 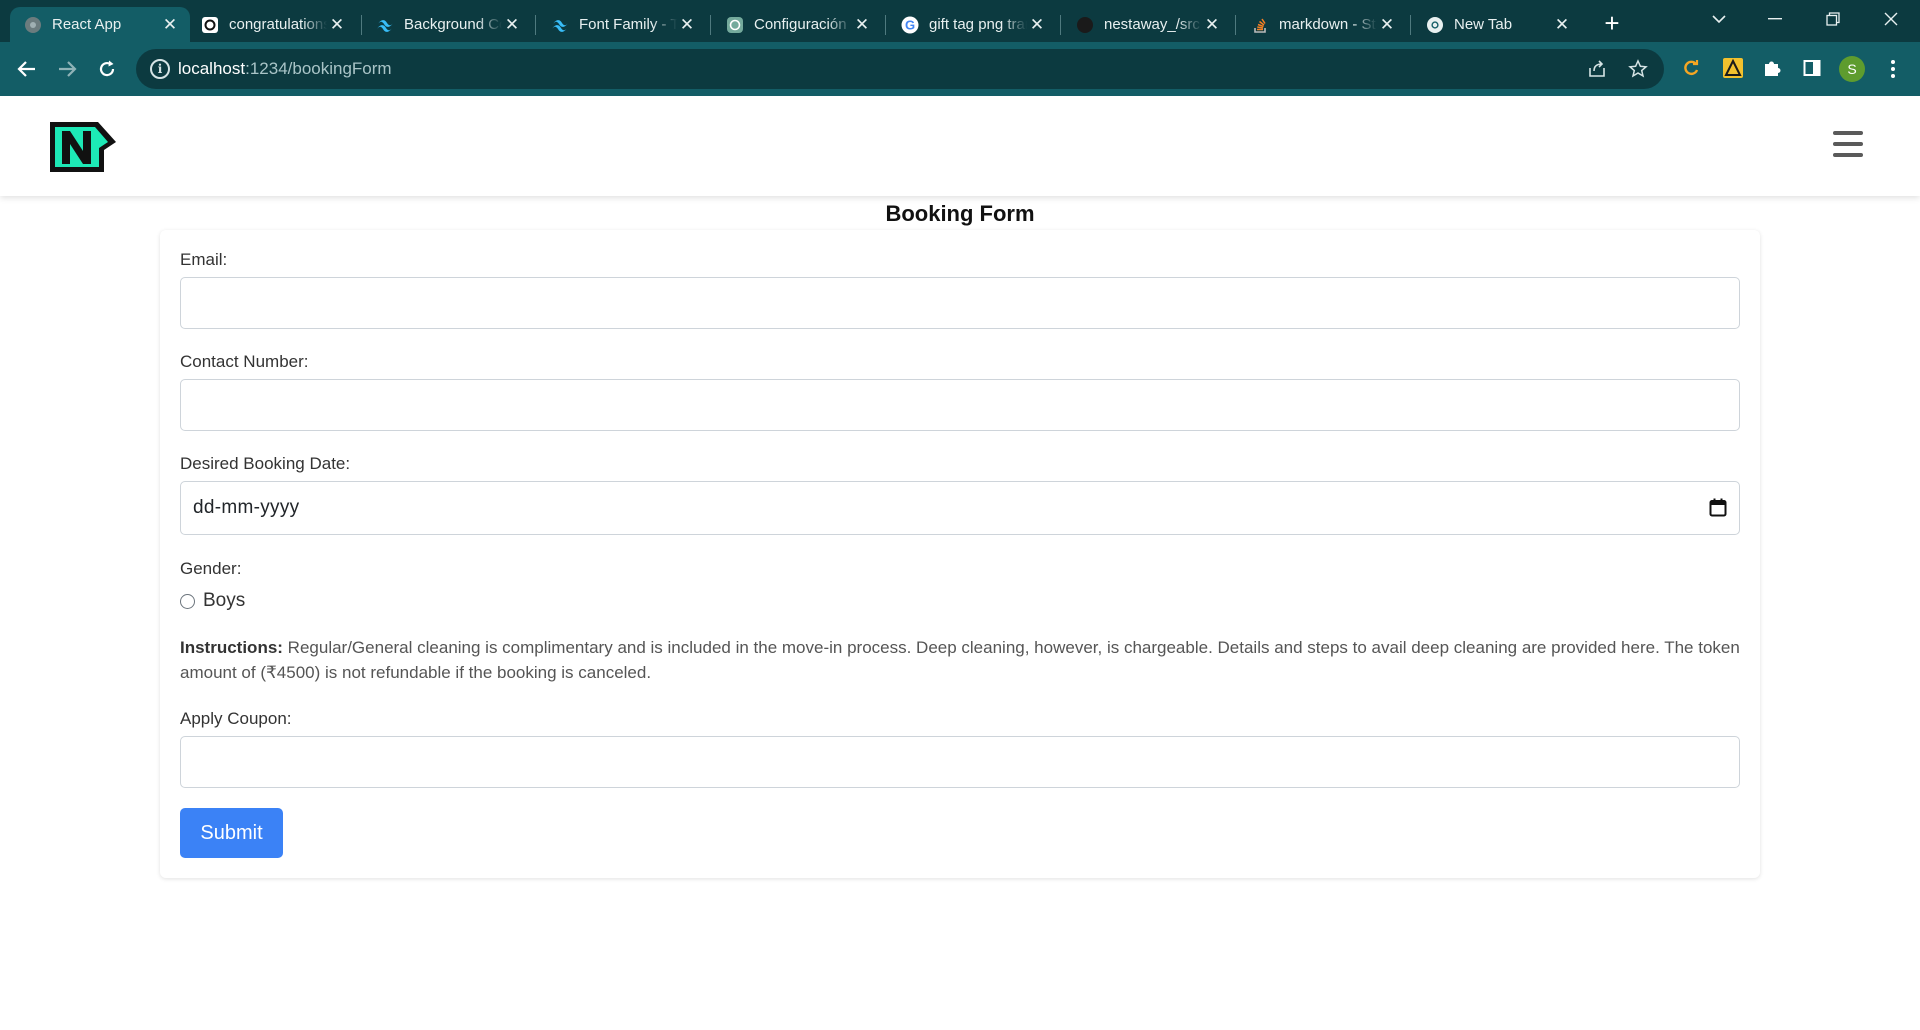 I want to click on profile-avatar: S, so click(x=1852, y=69).